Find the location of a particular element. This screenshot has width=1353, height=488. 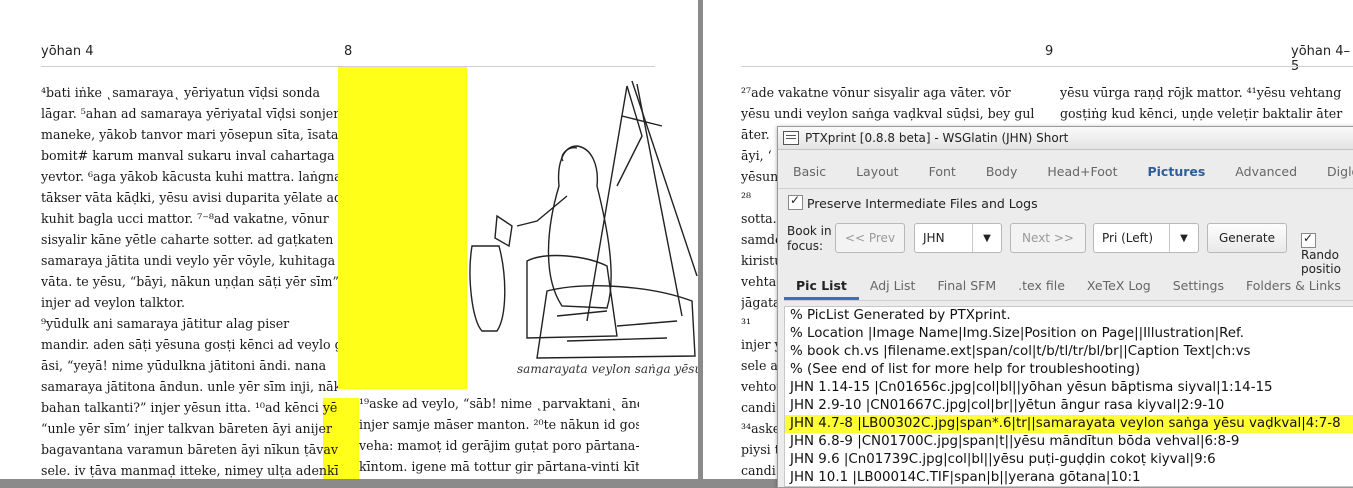

book-focus-label-line1: Book in is located at coordinates (809, 231).